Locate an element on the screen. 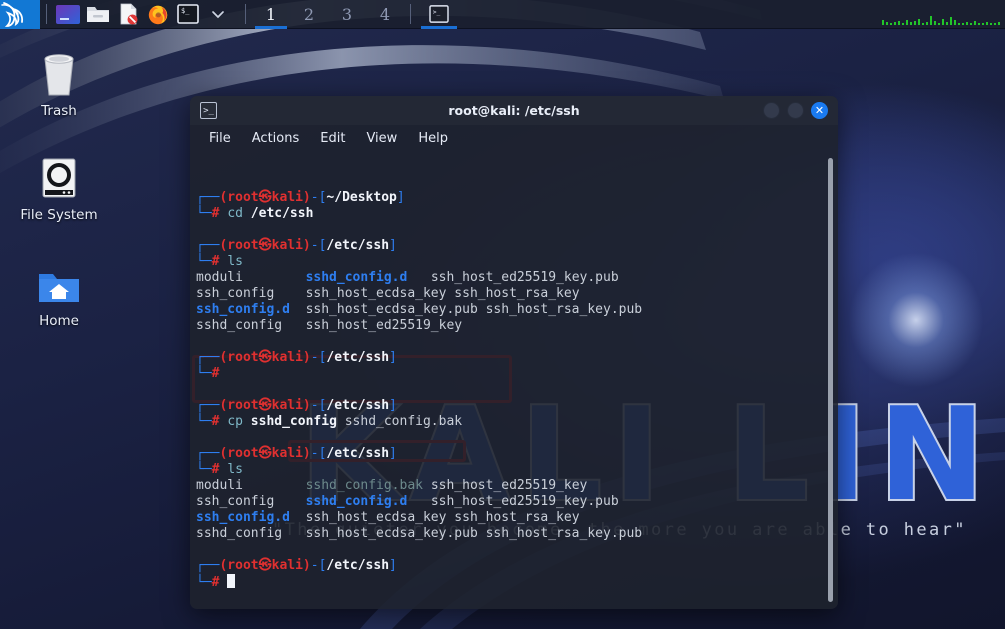 Image resolution: width=1005 pixels, height=629 pixels. chevron-down-icon is located at coordinates (218, 15).